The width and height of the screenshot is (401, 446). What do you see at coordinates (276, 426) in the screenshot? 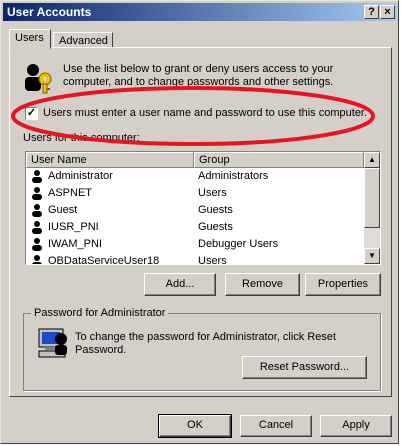
I see `cancel-button: Cancel` at bounding box center [276, 426].